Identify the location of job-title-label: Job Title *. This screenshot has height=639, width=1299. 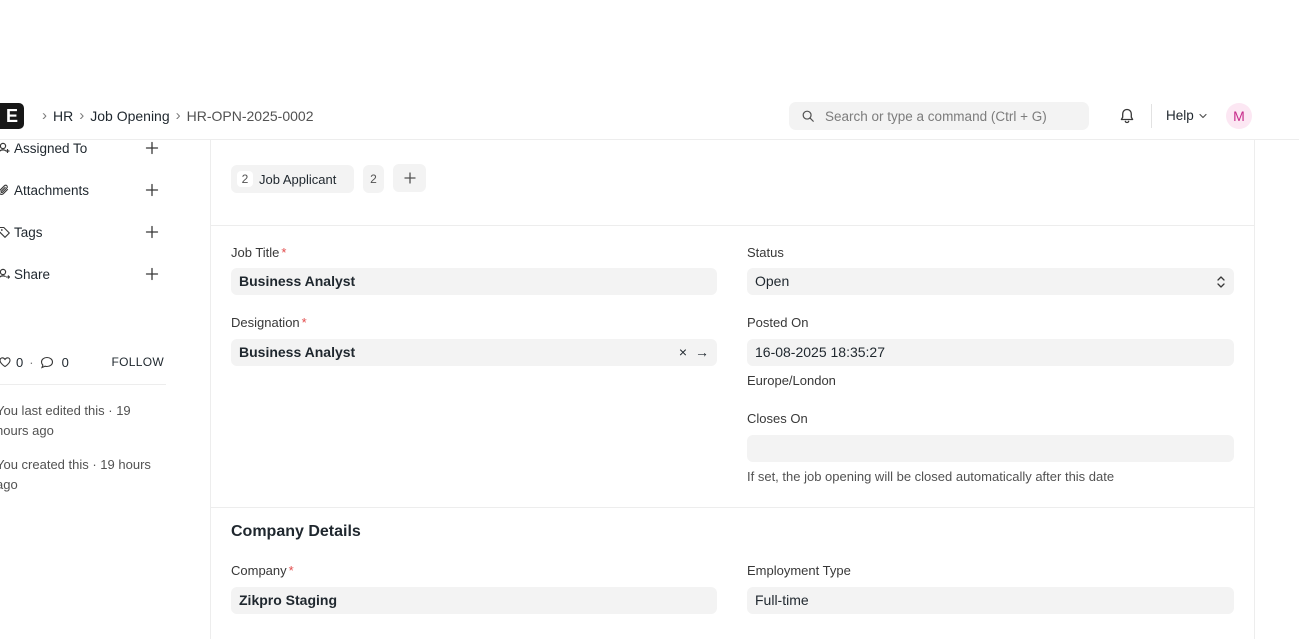
(258, 252).